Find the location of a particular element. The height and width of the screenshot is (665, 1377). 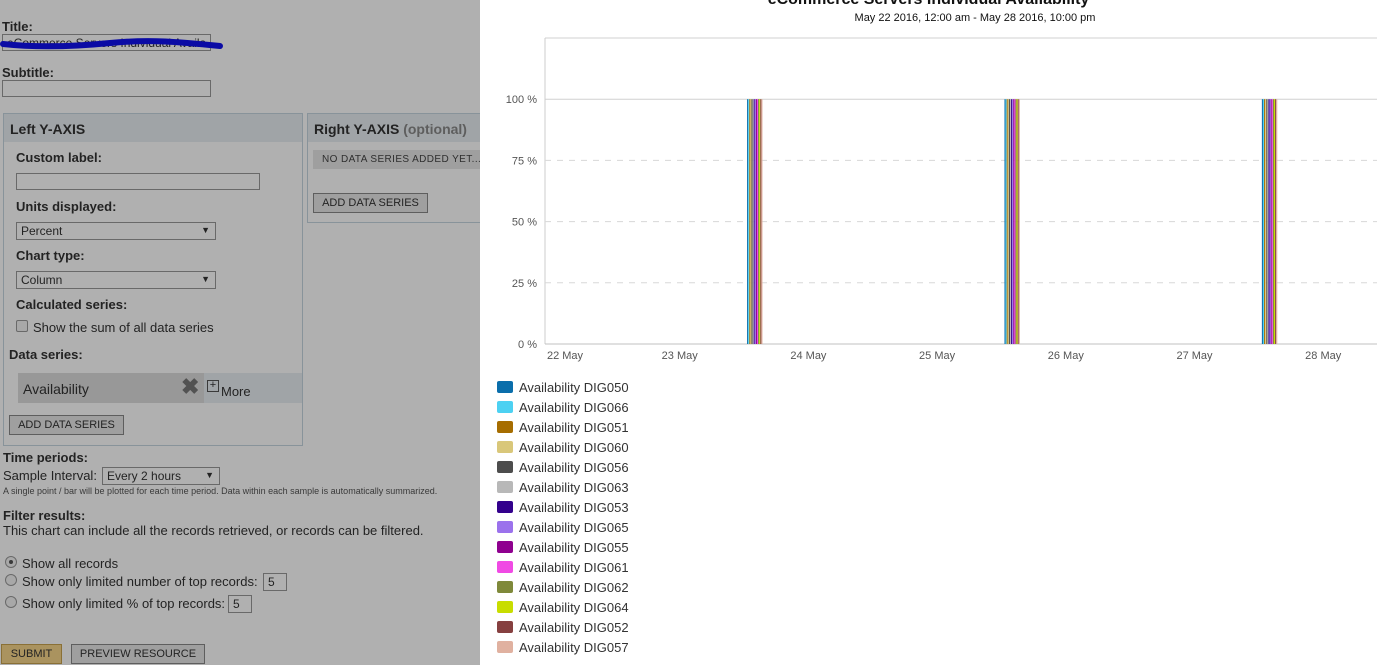

legend-item: Availability DIG052 is located at coordinates (563, 627).